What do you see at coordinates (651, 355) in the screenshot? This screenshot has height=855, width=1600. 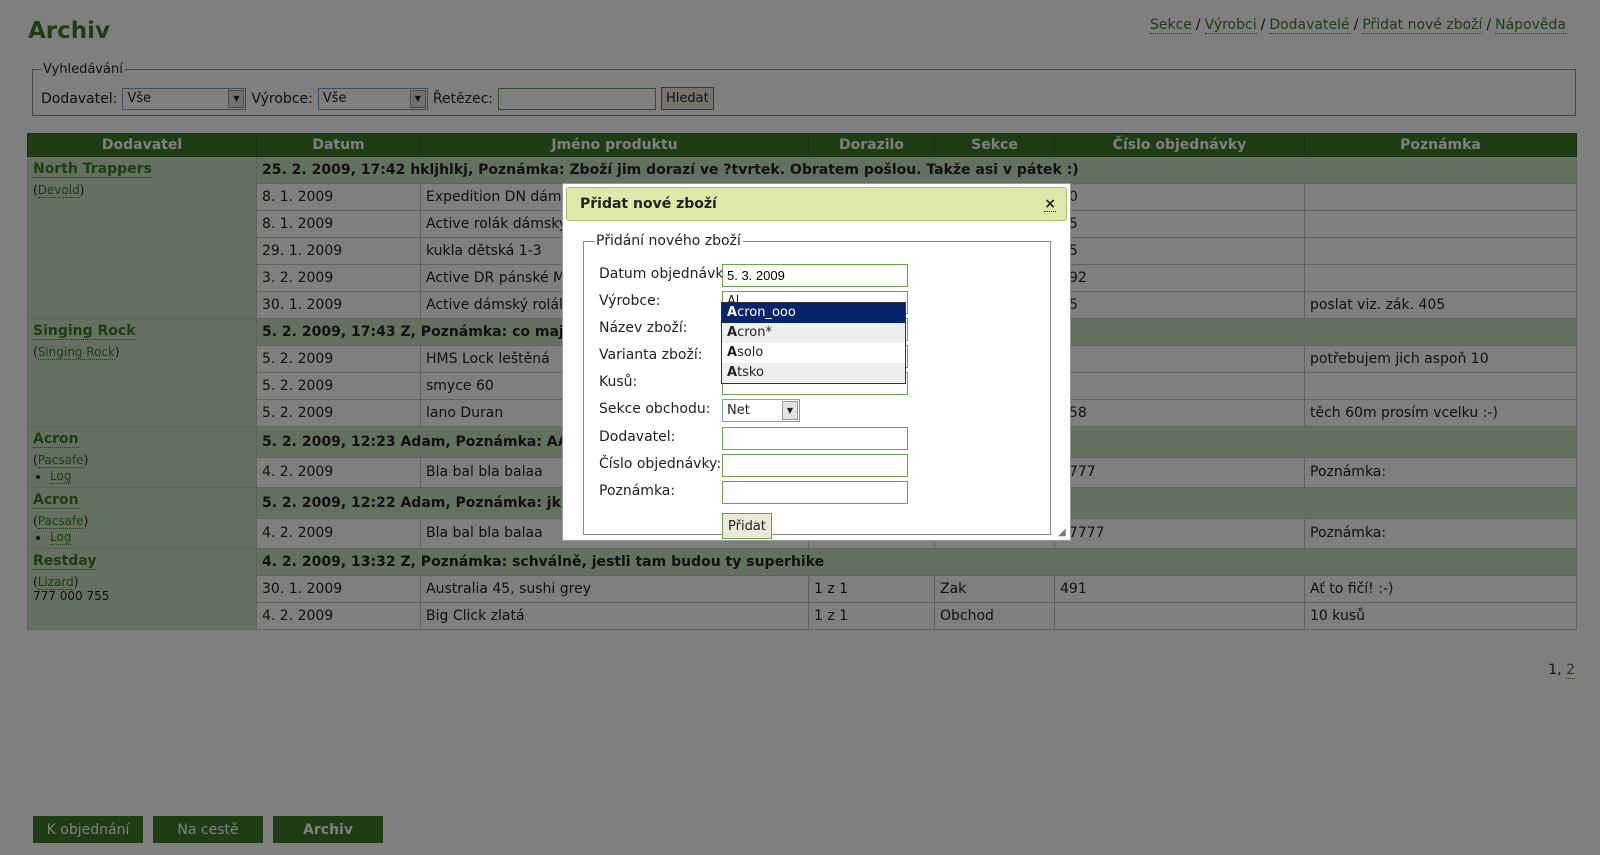 I see `variant-label: Varianta zboží:` at bounding box center [651, 355].